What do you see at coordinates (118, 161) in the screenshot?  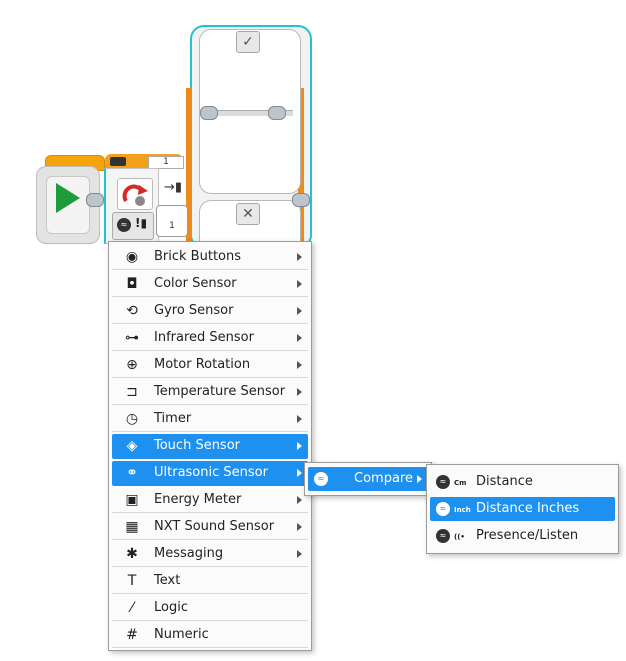 I see `switch-mode-icon` at bounding box center [118, 161].